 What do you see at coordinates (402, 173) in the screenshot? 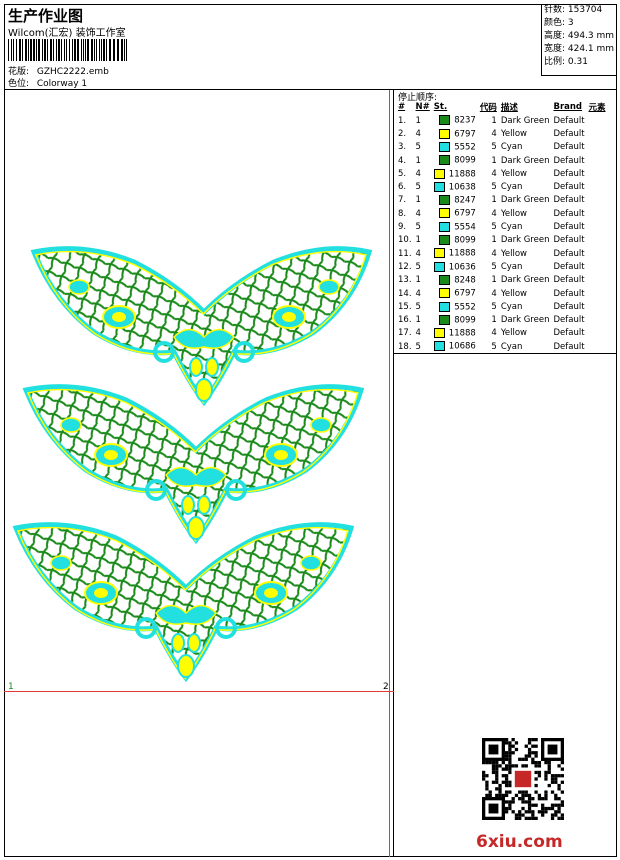
I see `stop-number: 5.` at bounding box center [402, 173].